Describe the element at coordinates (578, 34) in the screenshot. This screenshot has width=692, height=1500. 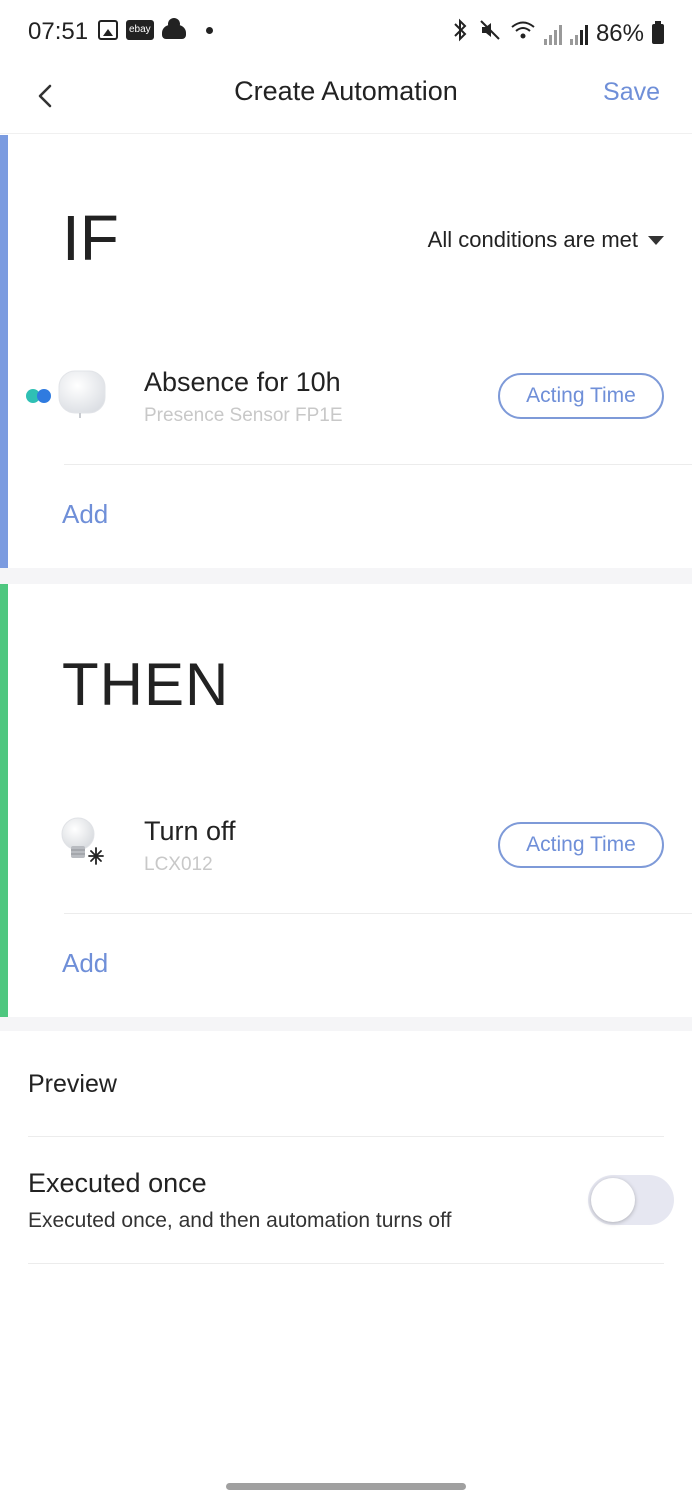
I see `signal-2-icon` at that location.